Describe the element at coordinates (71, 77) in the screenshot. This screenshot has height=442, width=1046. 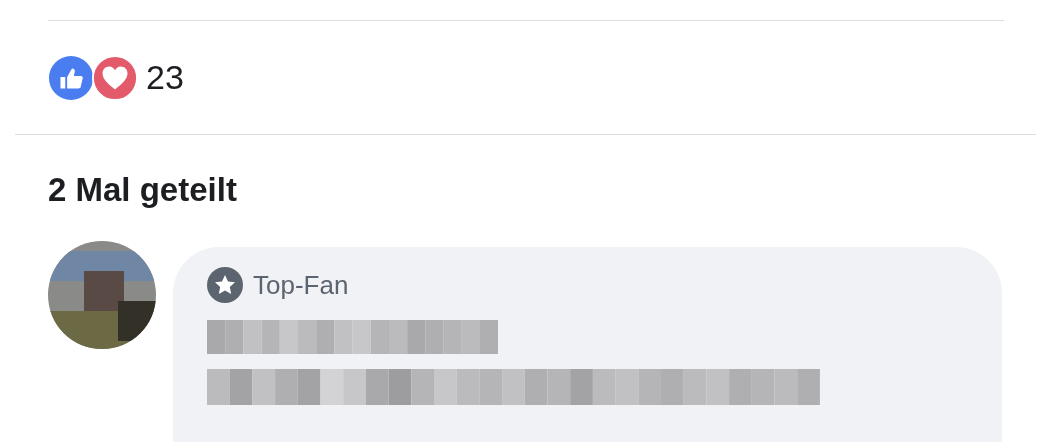
I see `like-icon` at that location.